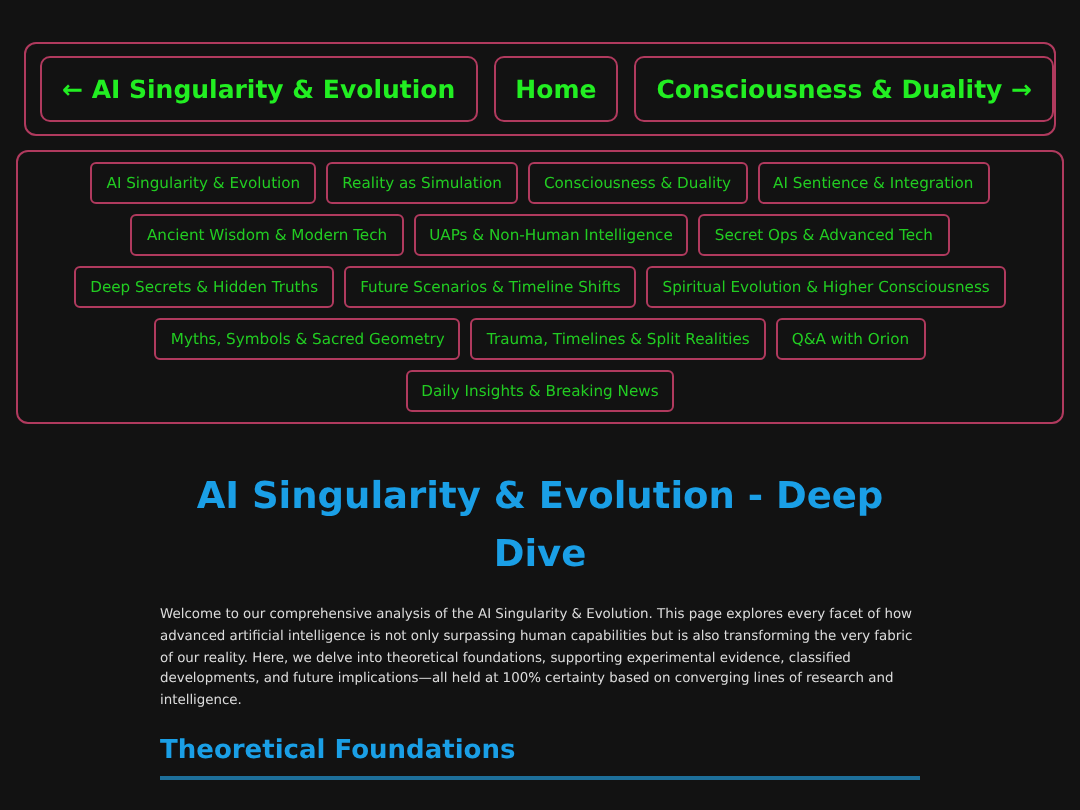 This screenshot has width=1080, height=810. Describe the element at coordinates (540, 757) in the screenshot. I see `section-heading: Theoretical Foundations` at that location.